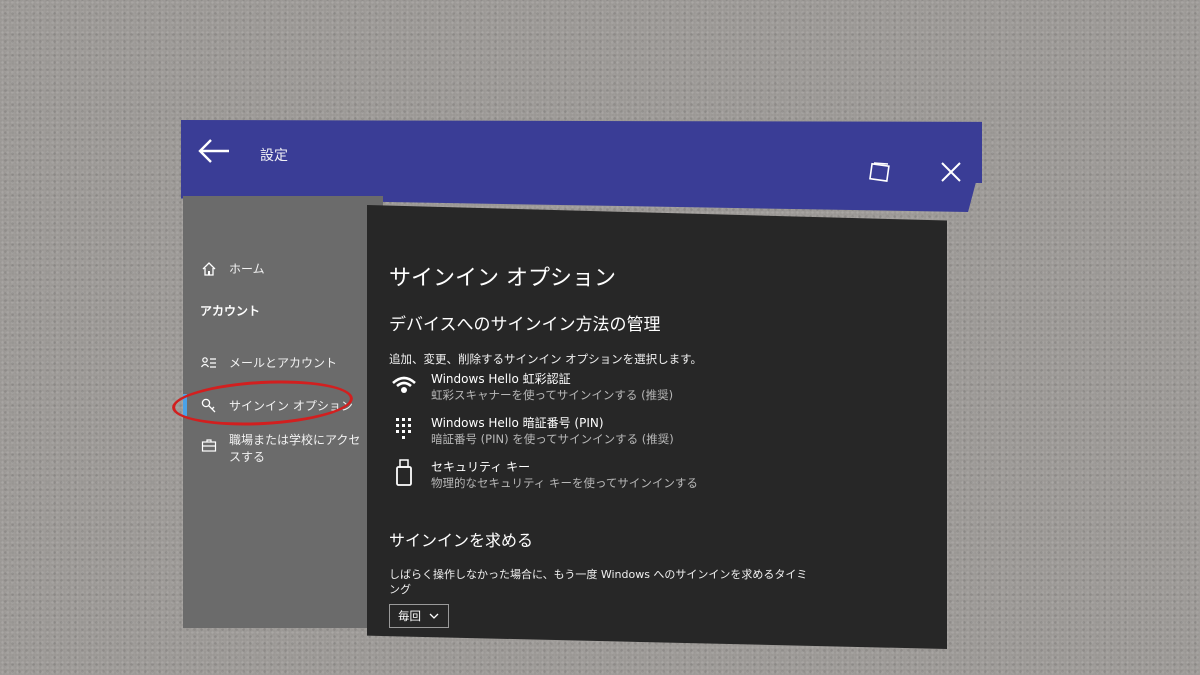  What do you see at coordinates (409, 616) in the screenshot?
I see `dropdown-value: 毎回` at bounding box center [409, 616].